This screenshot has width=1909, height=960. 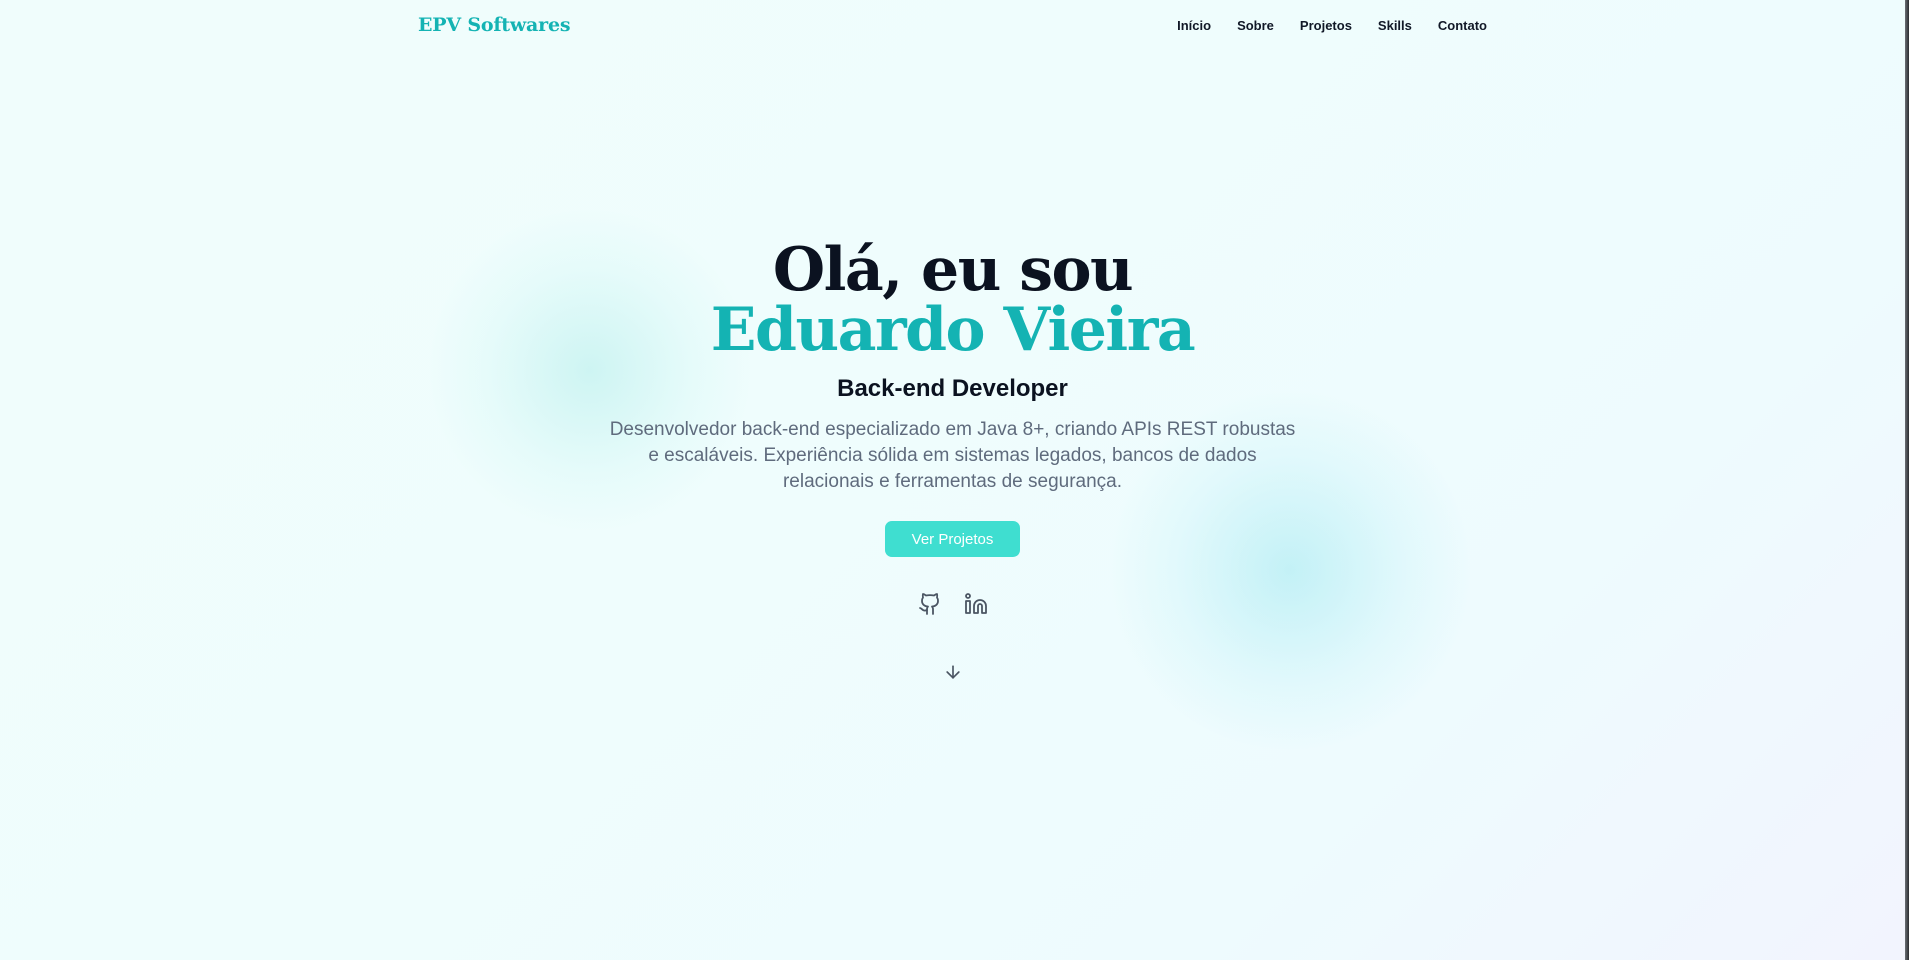 I want to click on github-icon, so click(x=930, y=604).